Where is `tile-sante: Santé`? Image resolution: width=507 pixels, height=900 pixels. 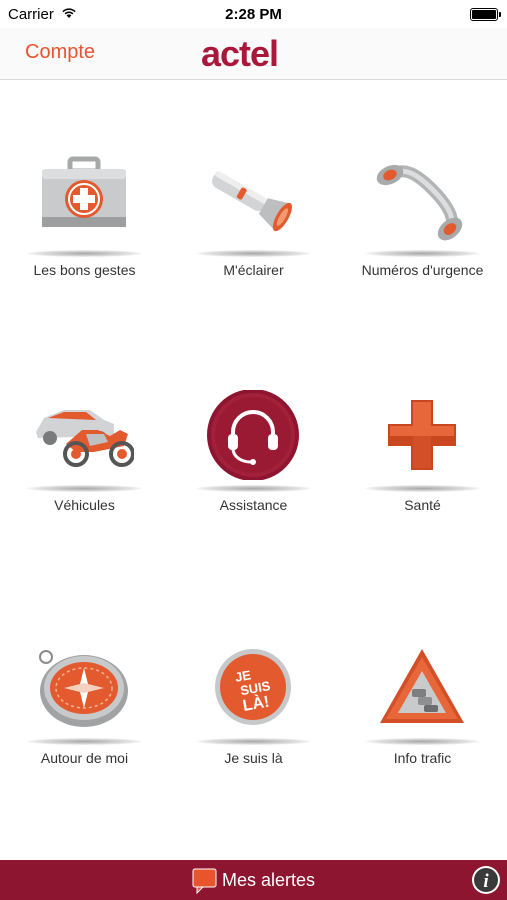
tile-sante: Santé is located at coordinates (422, 455).